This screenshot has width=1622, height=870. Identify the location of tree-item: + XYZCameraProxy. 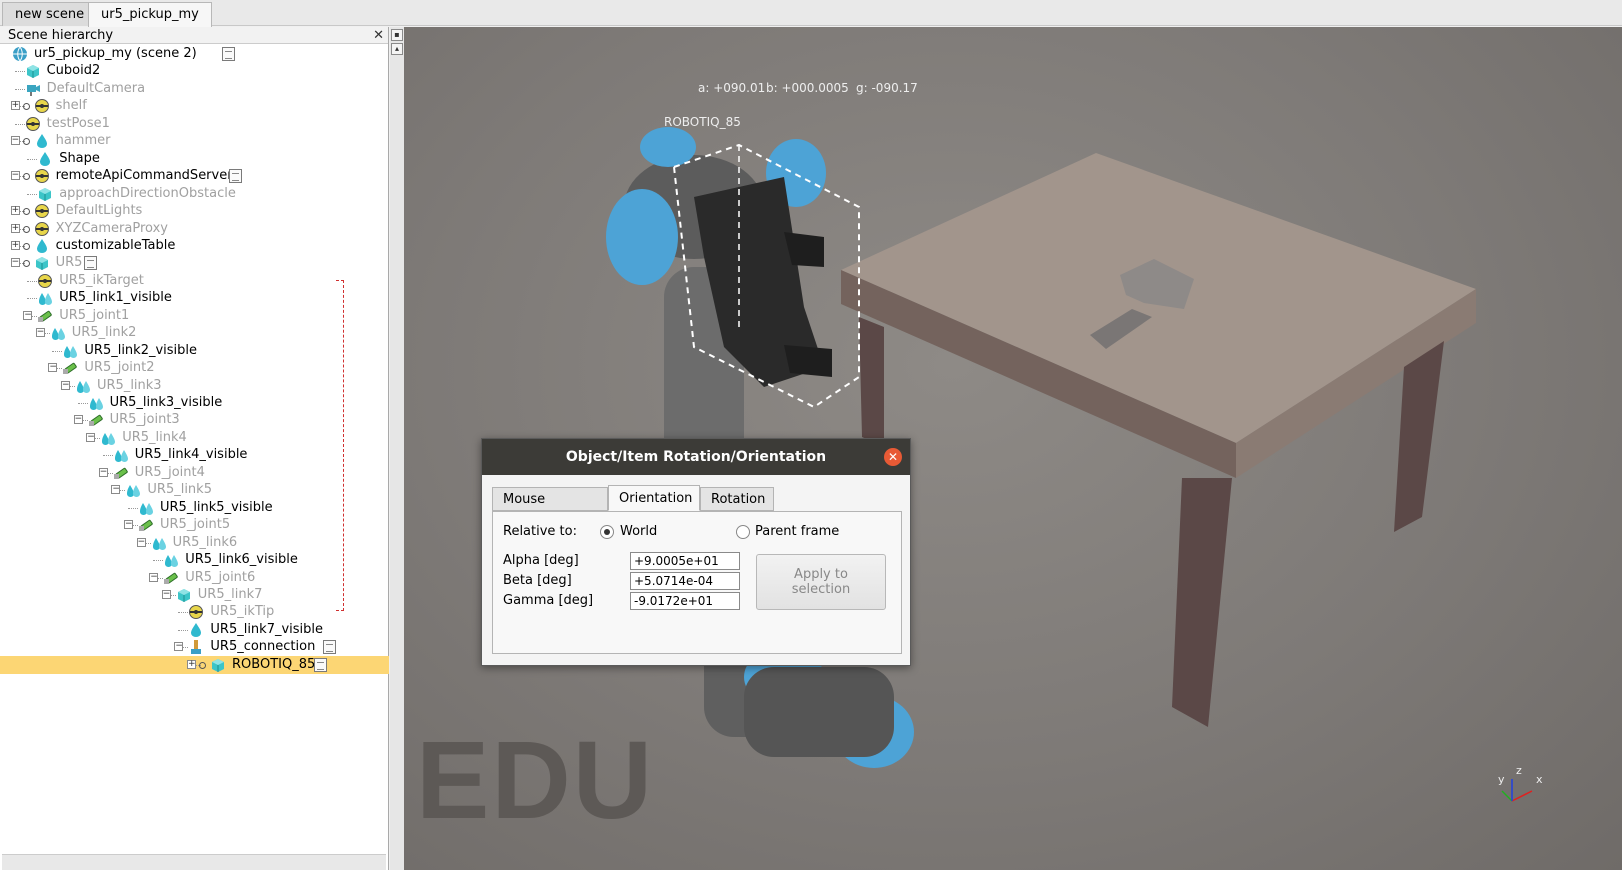
(194, 229).